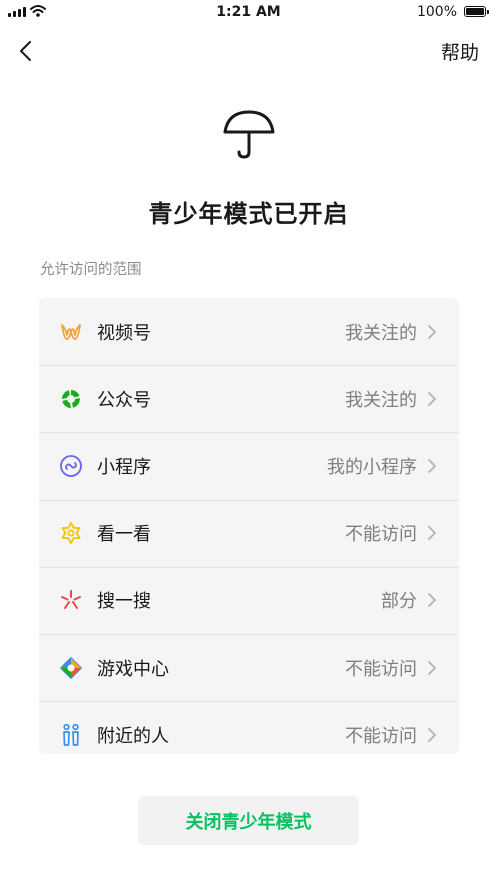  Describe the element at coordinates (133, 669) in the screenshot. I see `list-item-label: 游戏中心` at that location.